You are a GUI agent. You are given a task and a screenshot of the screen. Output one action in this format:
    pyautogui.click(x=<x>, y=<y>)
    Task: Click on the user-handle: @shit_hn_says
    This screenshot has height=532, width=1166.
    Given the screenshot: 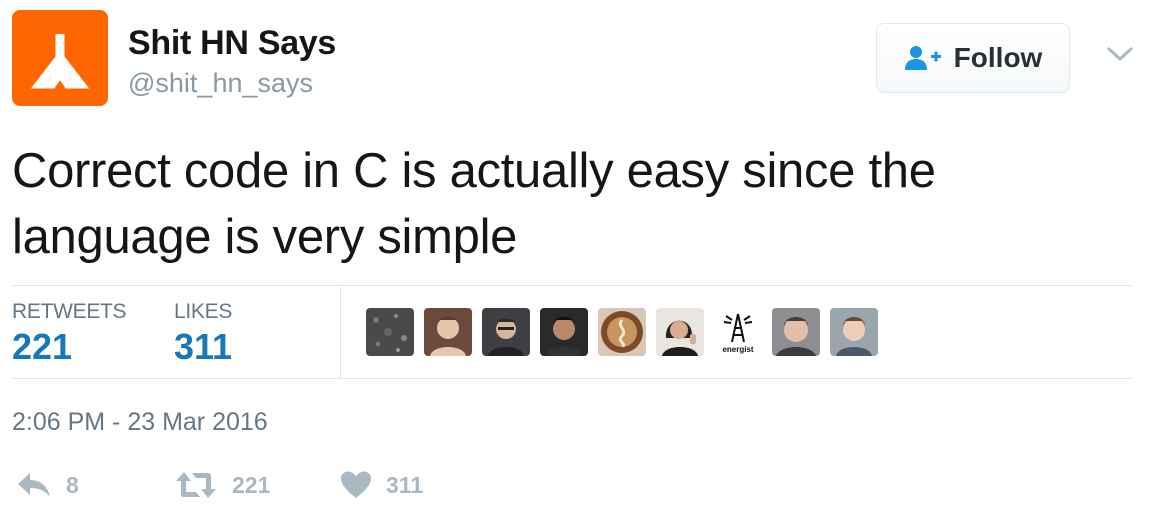 What is the action you would take?
    pyautogui.click(x=220, y=83)
    